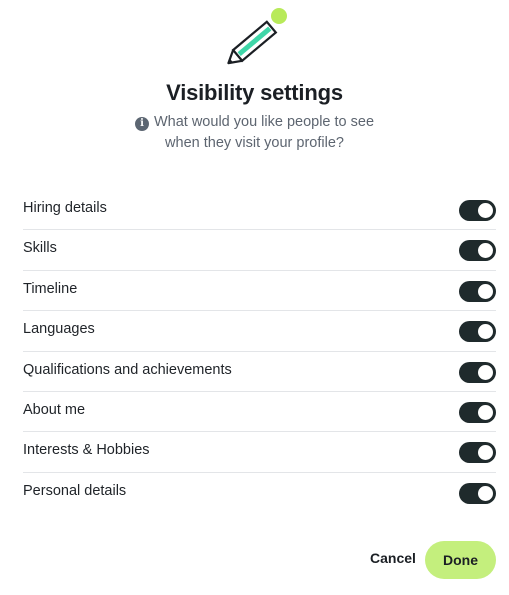  What do you see at coordinates (40, 248) in the screenshot?
I see `setting-label: Skills` at bounding box center [40, 248].